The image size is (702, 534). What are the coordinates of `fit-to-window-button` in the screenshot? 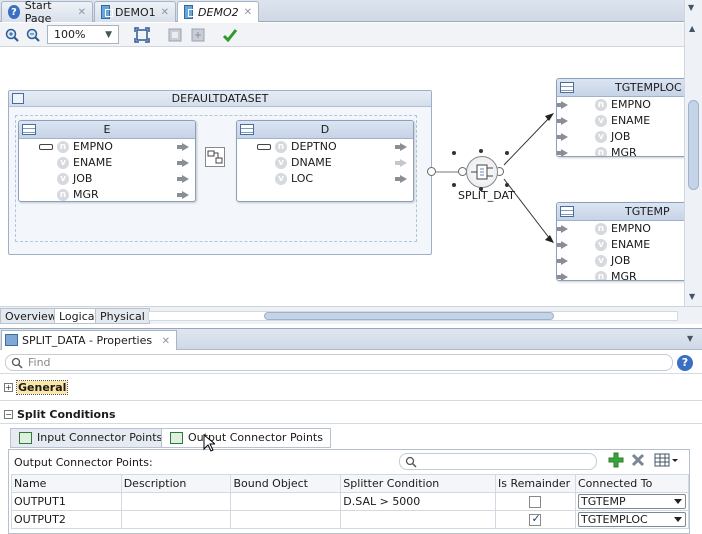 It's located at (142, 35).